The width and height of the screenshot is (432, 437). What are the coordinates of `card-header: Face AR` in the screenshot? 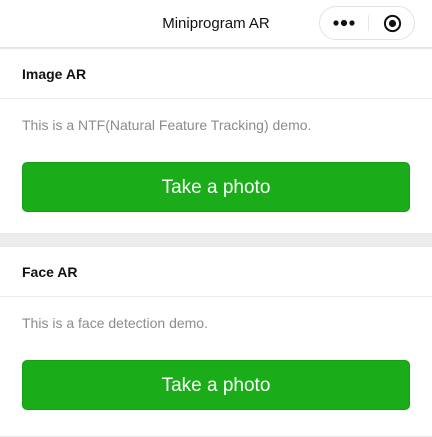 It's located at (216, 272).